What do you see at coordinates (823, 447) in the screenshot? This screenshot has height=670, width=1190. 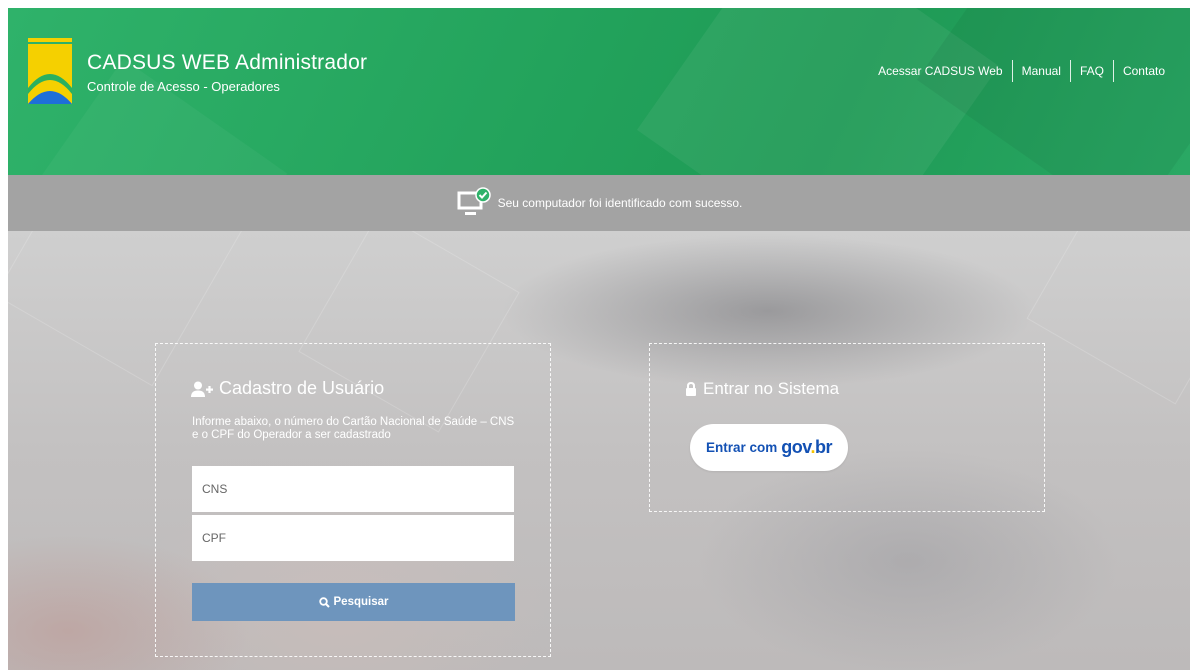 I see `govbr-logo-br: br` at bounding box center [823, 447].